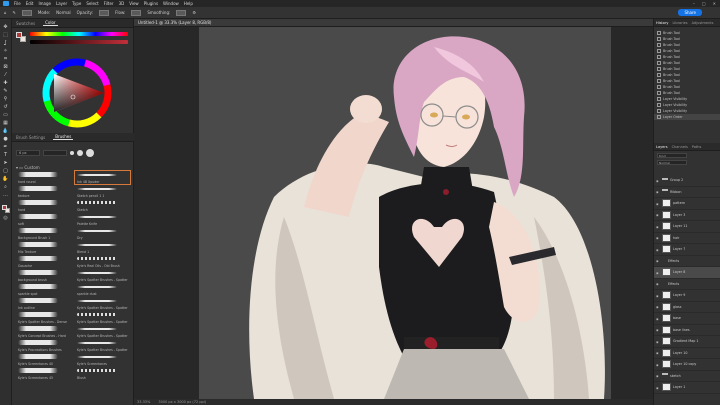 The width and height of the screenshot is (720, 405). I want to click on brush-preset: Kyle's Spatter Brushes - Dense, so click(43, 317).